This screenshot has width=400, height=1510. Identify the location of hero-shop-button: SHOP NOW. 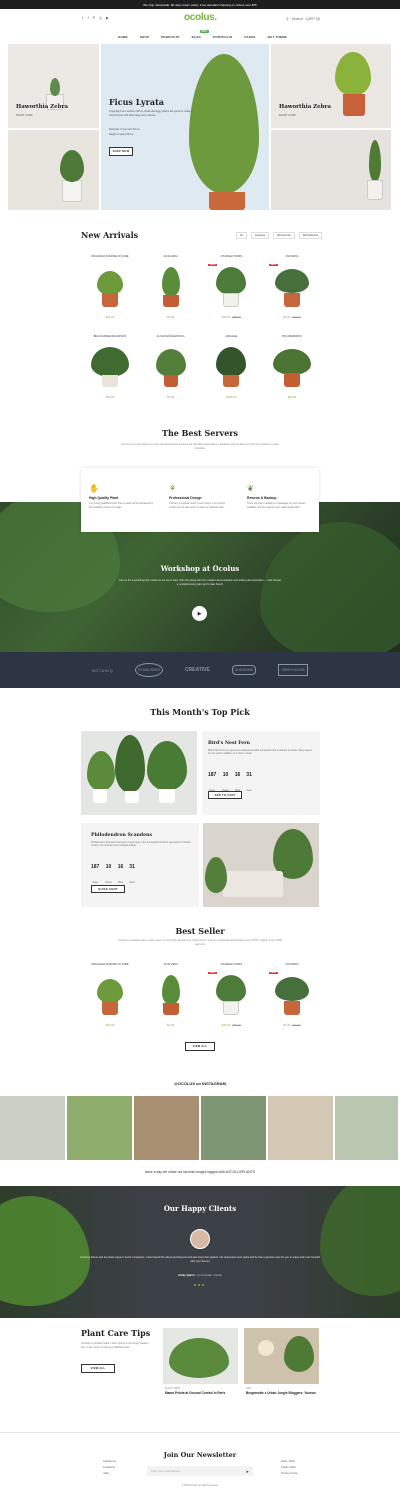
(121, 151).